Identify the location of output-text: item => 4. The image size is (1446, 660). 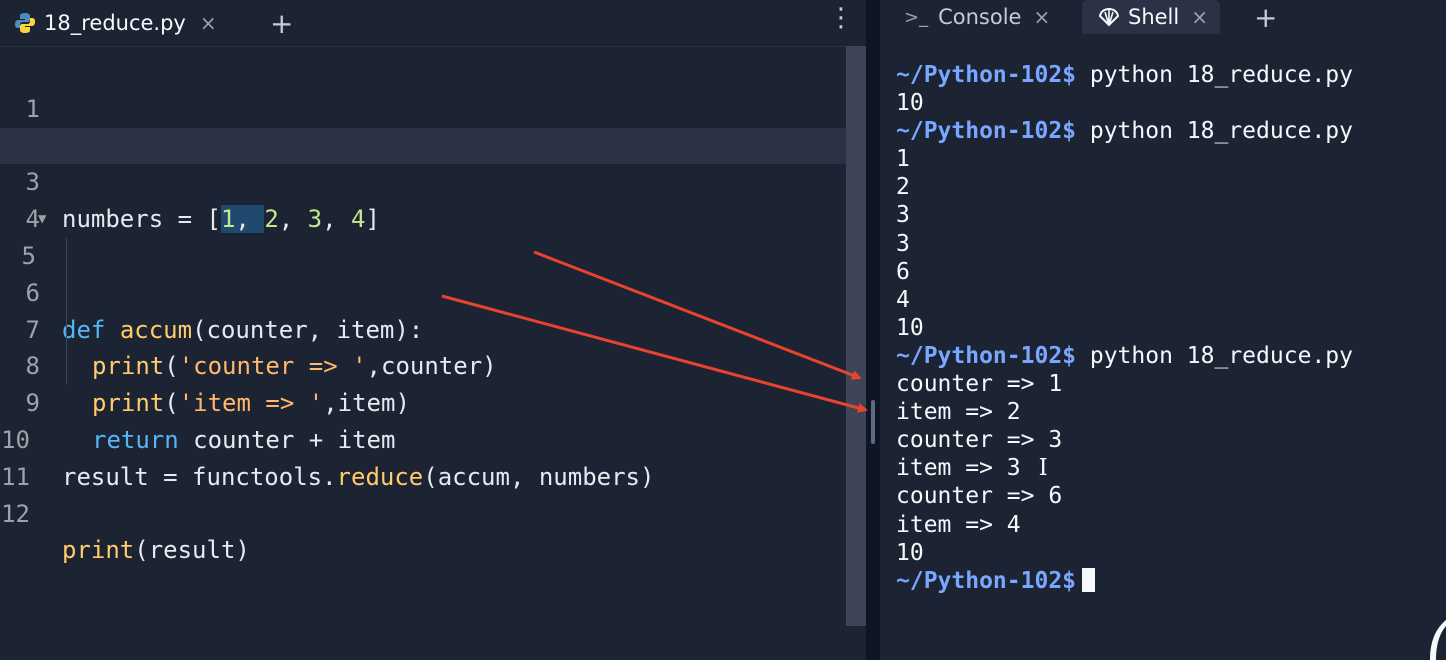
(958, 524).